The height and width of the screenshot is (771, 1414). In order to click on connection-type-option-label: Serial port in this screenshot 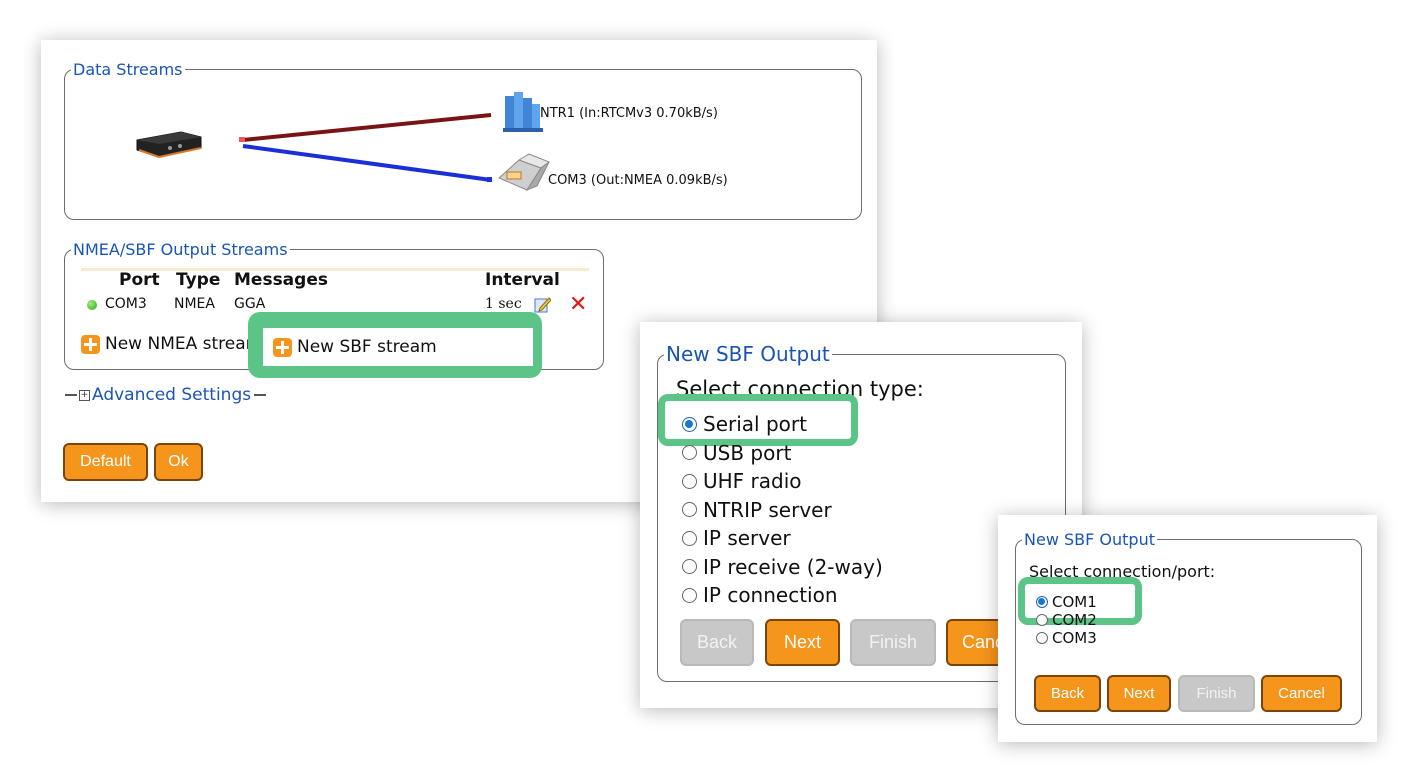, I will do `click(755, 424)`.